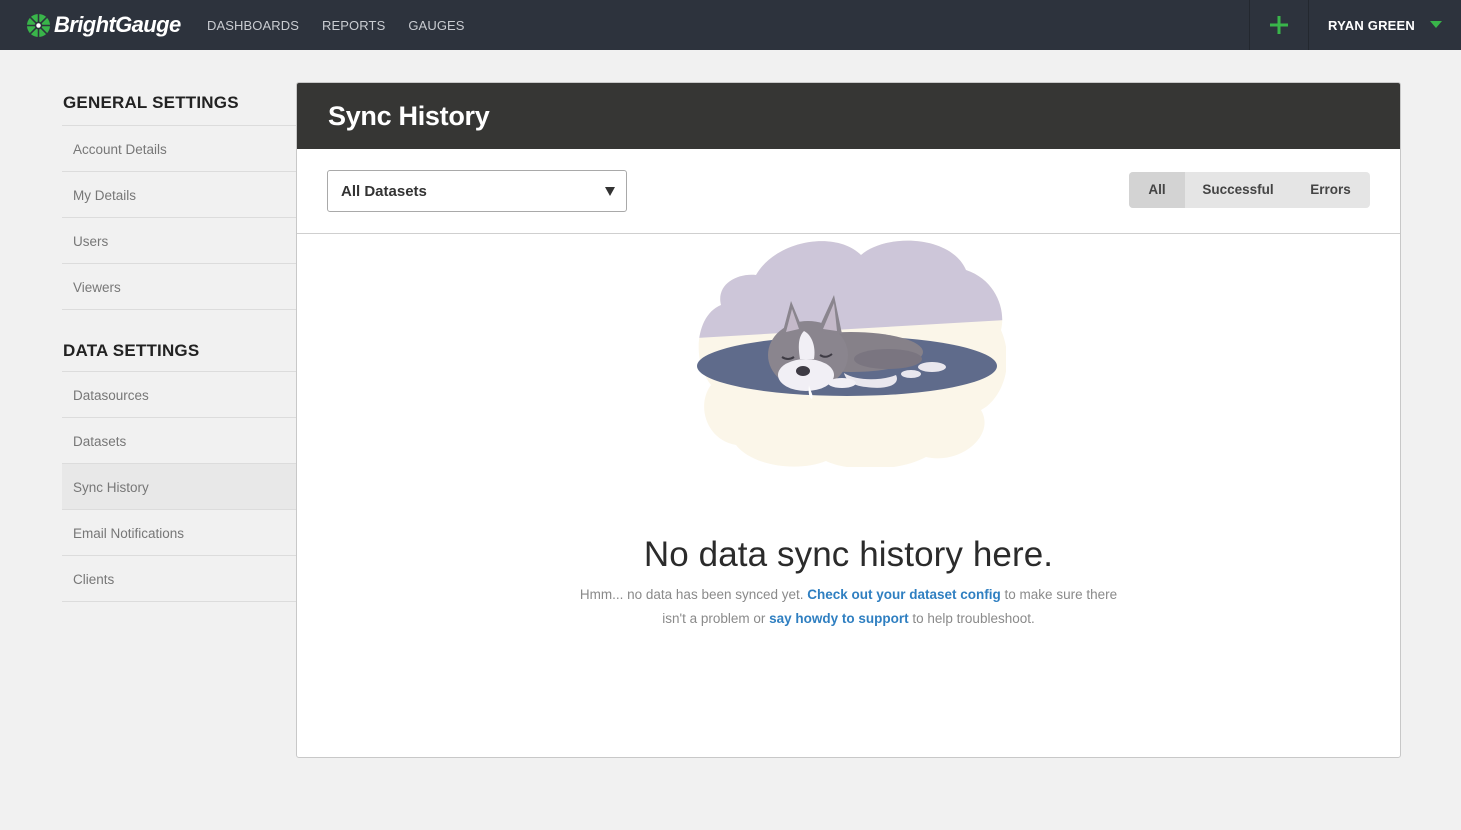  Describe the element at coordinates (436, 25) in the screenshot. I see `nav-gauges: GAUGES` at that location.